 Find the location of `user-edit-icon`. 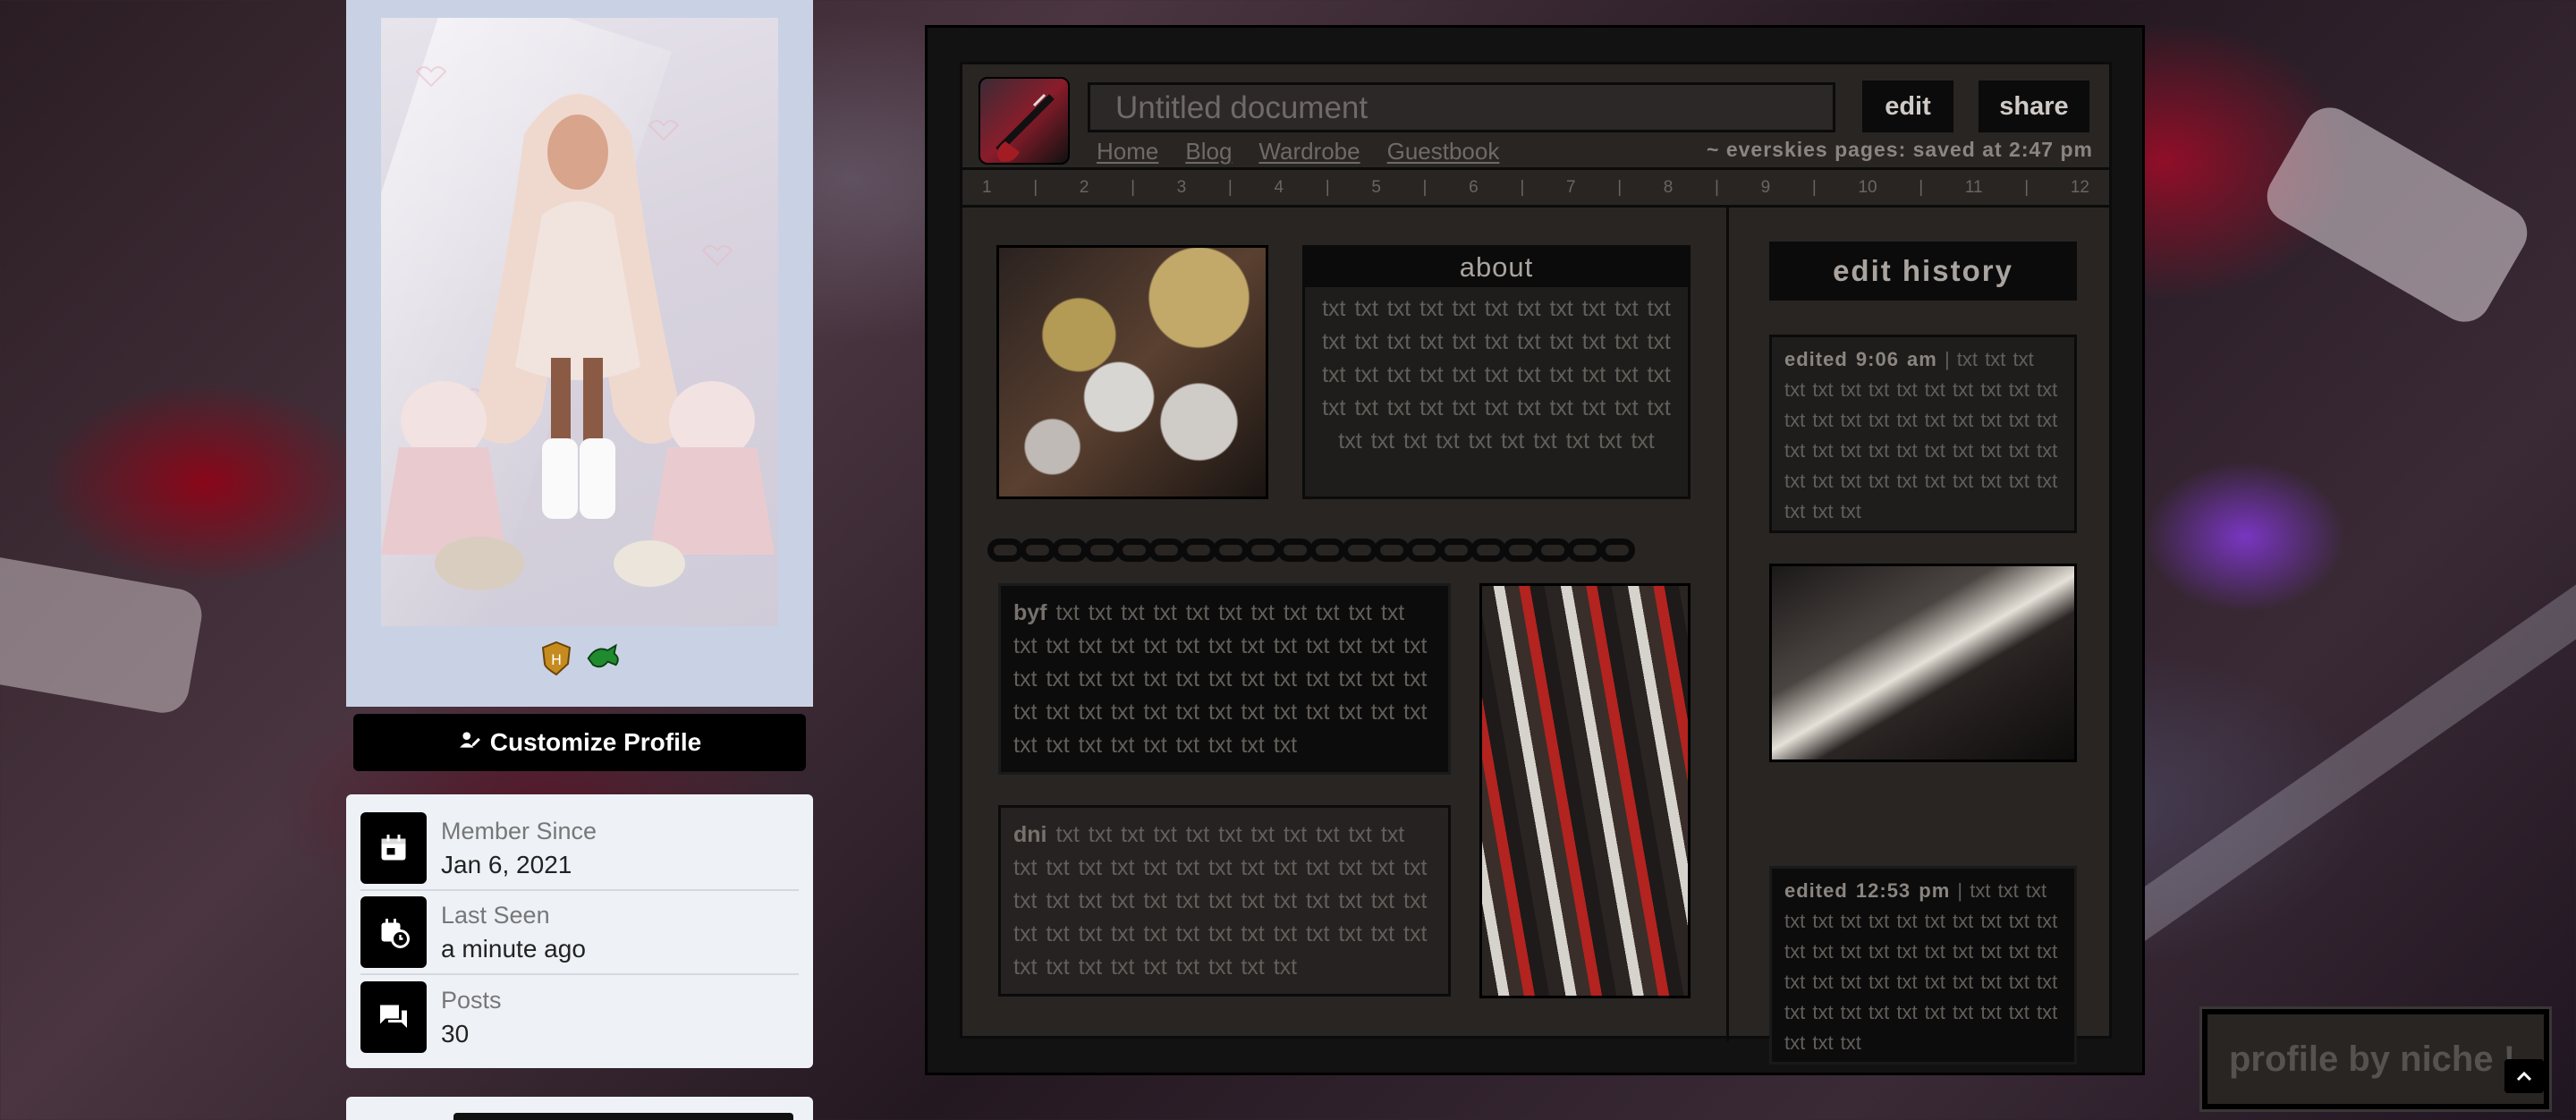

user-edit-icon is located at coordinates (469, 743).